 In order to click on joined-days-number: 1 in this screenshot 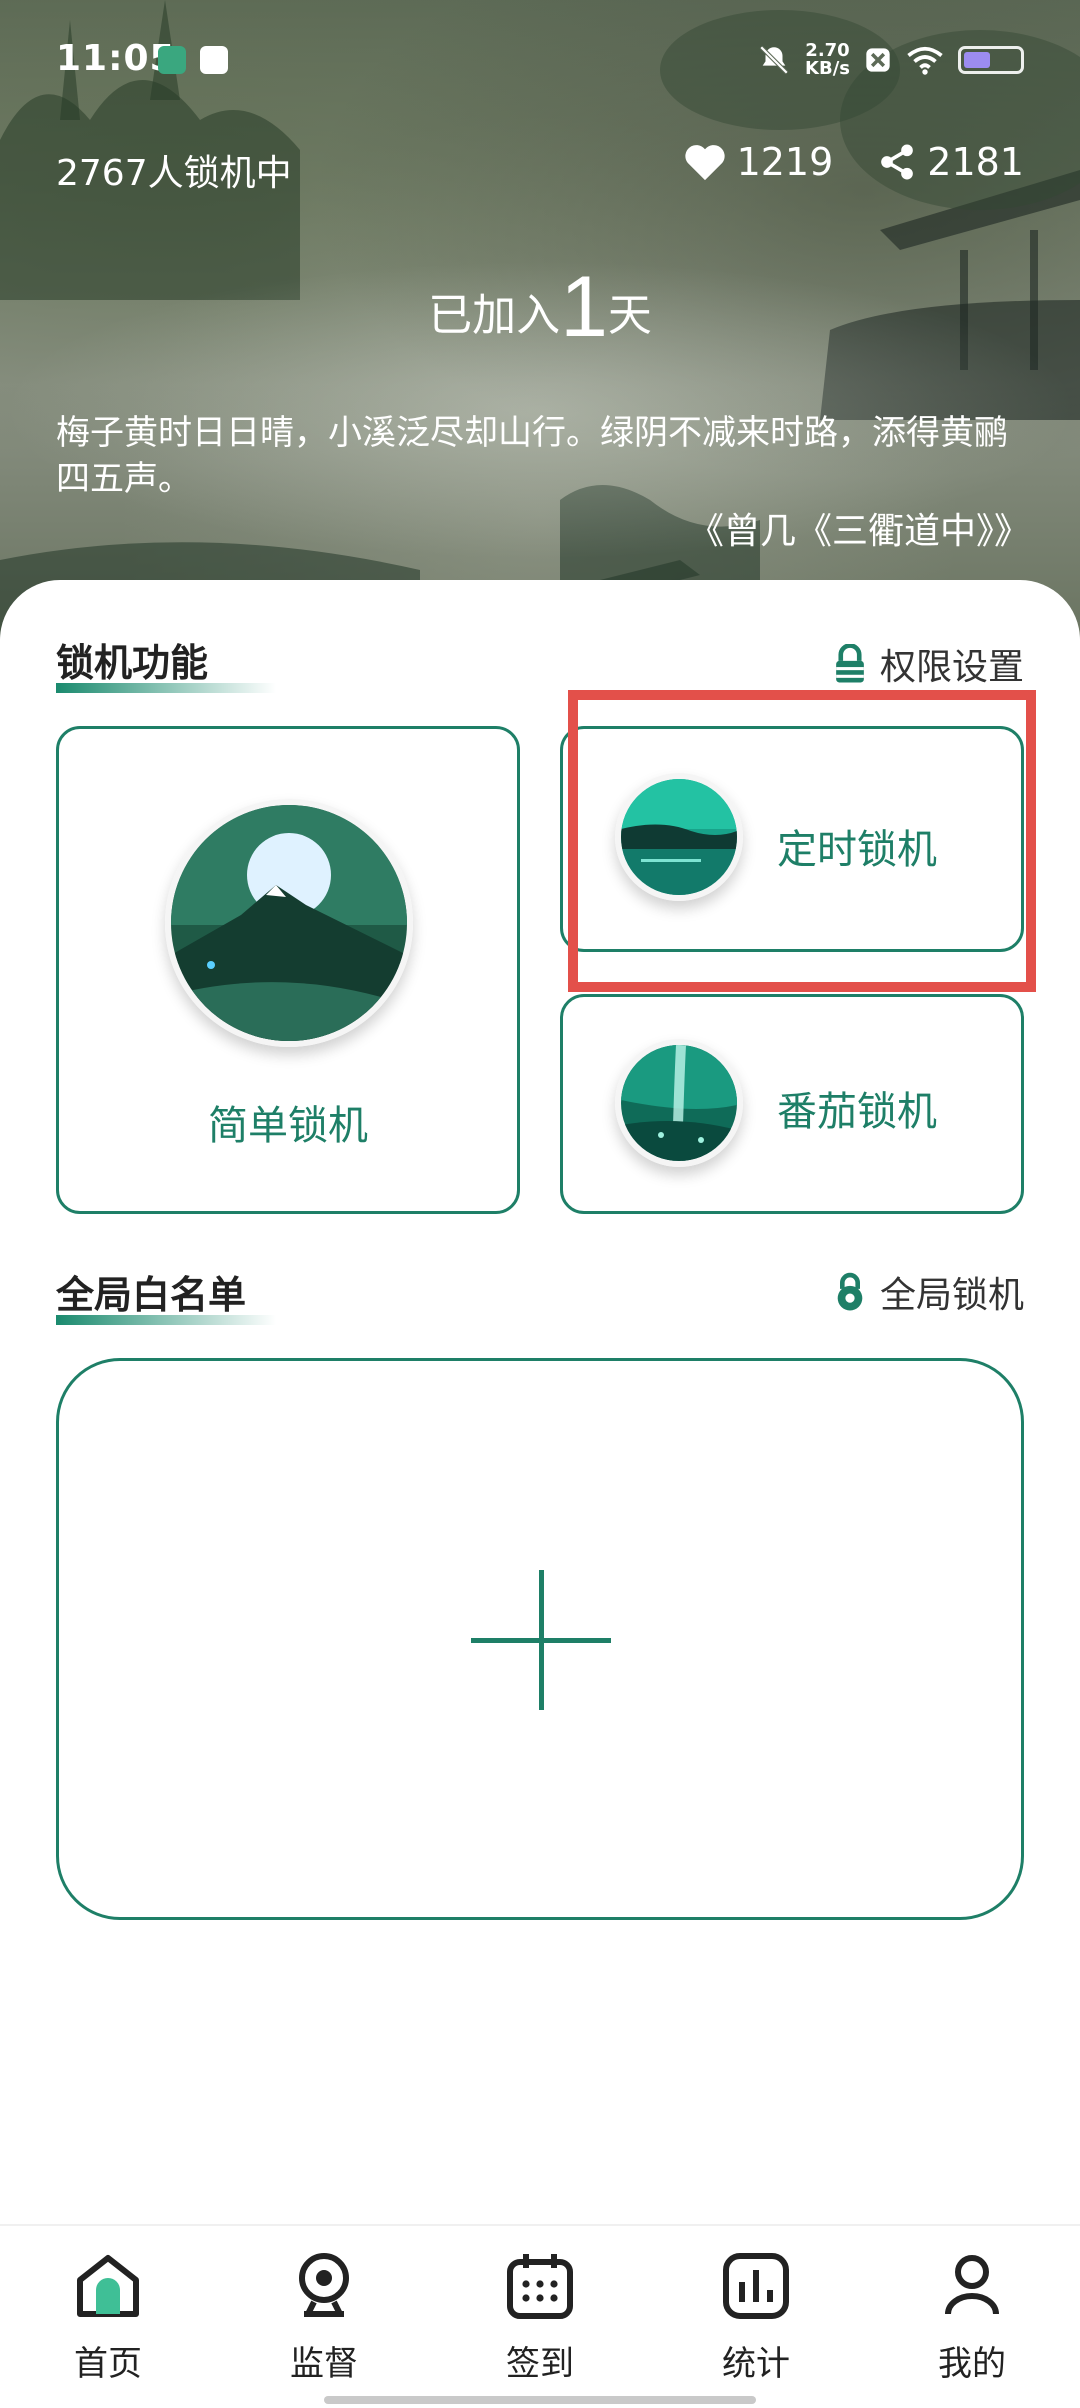, I will do `click(584, 307)`.